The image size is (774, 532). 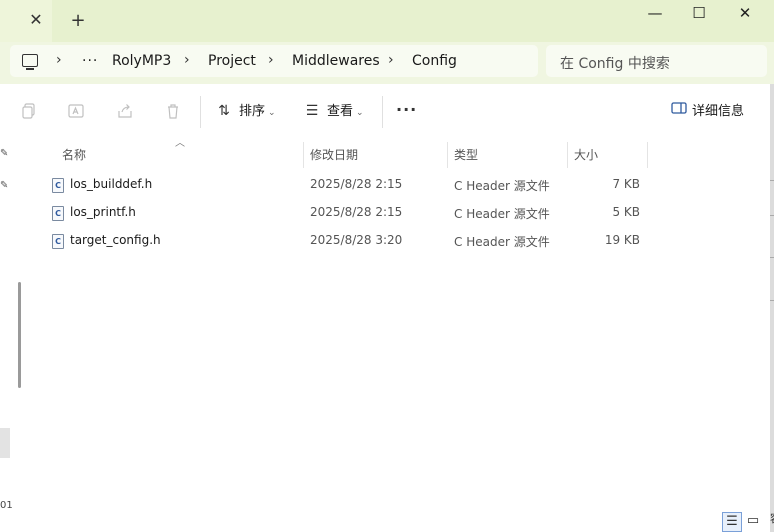 I want to click on file-name: los_builddef.h, so click(x=111, y=184).